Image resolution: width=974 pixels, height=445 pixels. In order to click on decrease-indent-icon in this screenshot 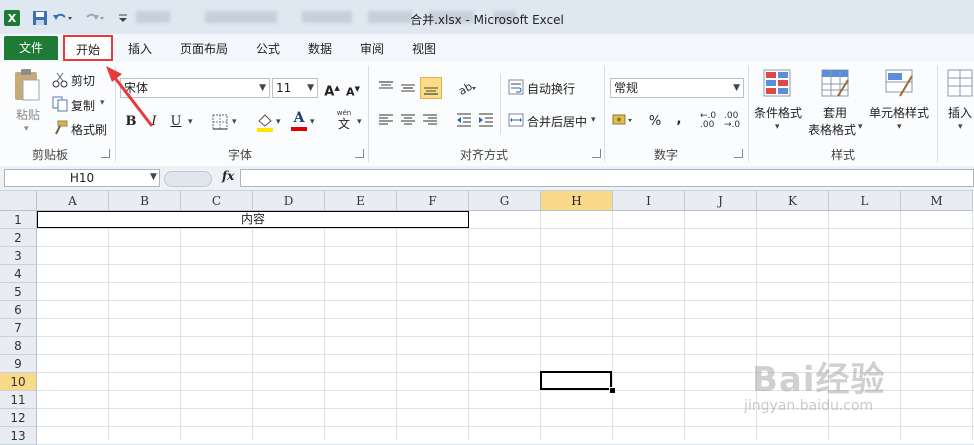, I will do `click(464, 120)`.